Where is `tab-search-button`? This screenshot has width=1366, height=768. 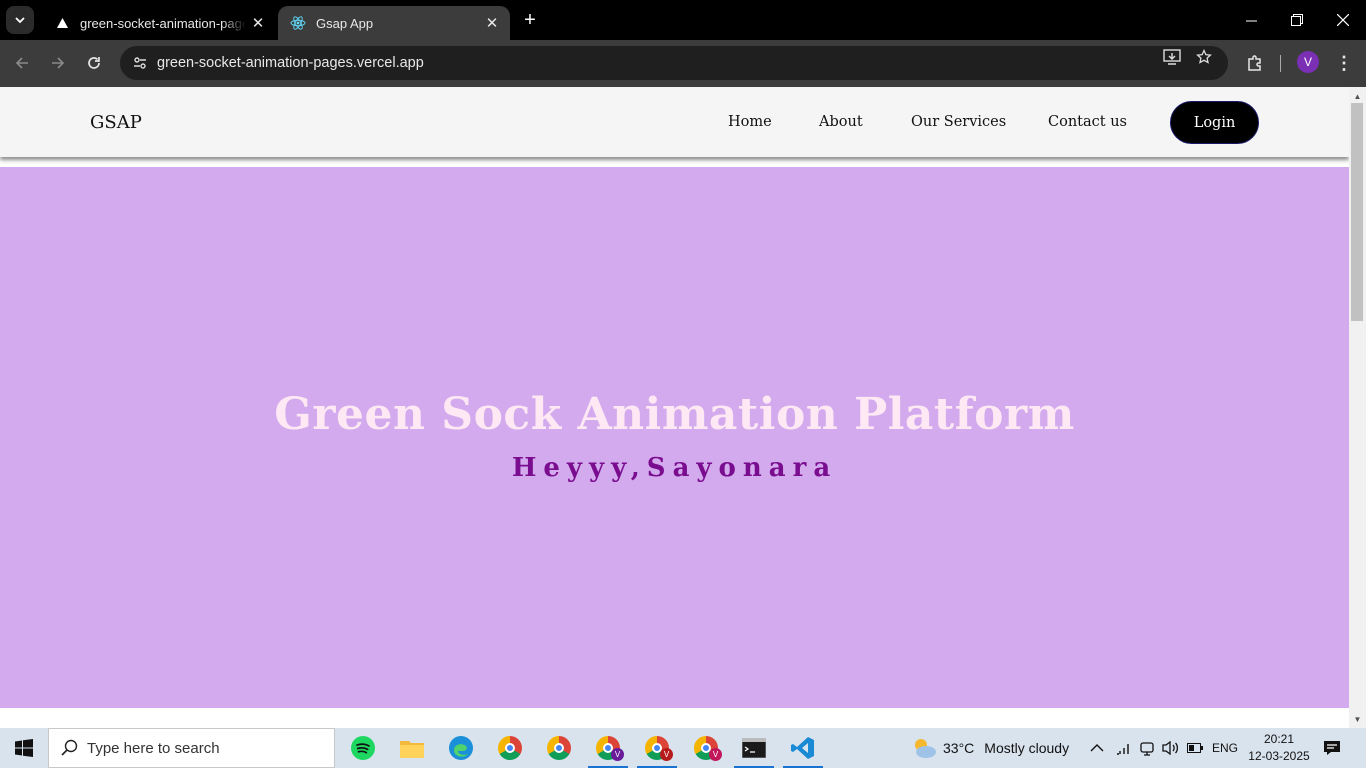
tab-search-button is located at coordinates (20, 20).